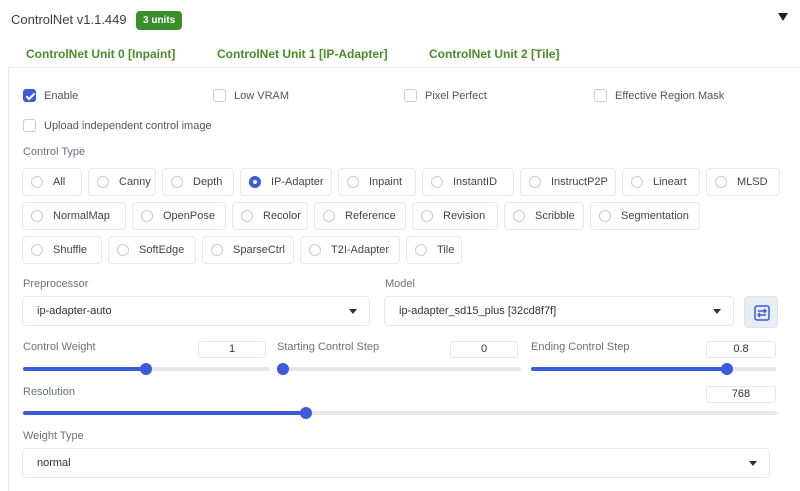 This screenshot has height=491, width=800. I want to click on control-type-option: SoftEdge, so click(152, 250).